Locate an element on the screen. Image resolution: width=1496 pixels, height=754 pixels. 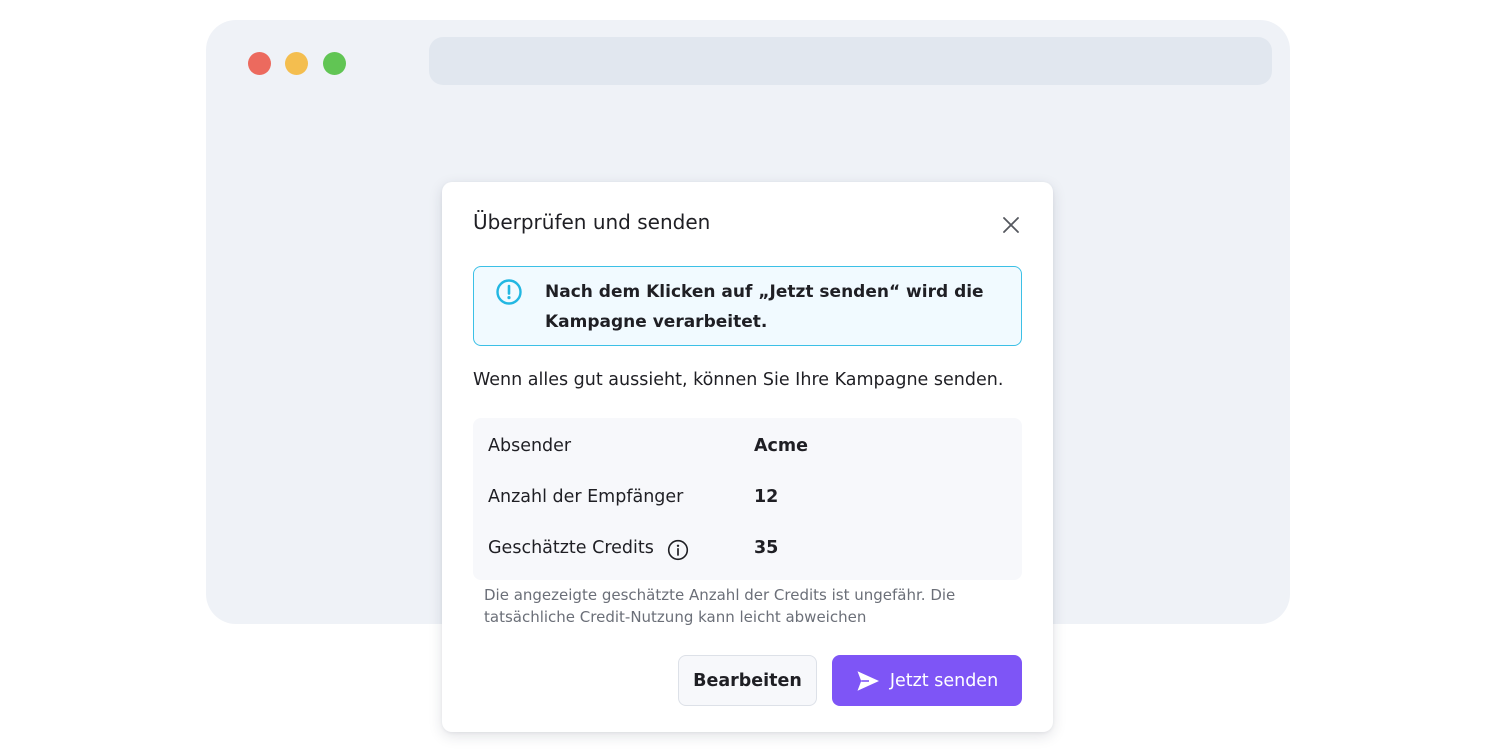
credits-label: Geschätzte Credits is located at coordinates (571, 548).